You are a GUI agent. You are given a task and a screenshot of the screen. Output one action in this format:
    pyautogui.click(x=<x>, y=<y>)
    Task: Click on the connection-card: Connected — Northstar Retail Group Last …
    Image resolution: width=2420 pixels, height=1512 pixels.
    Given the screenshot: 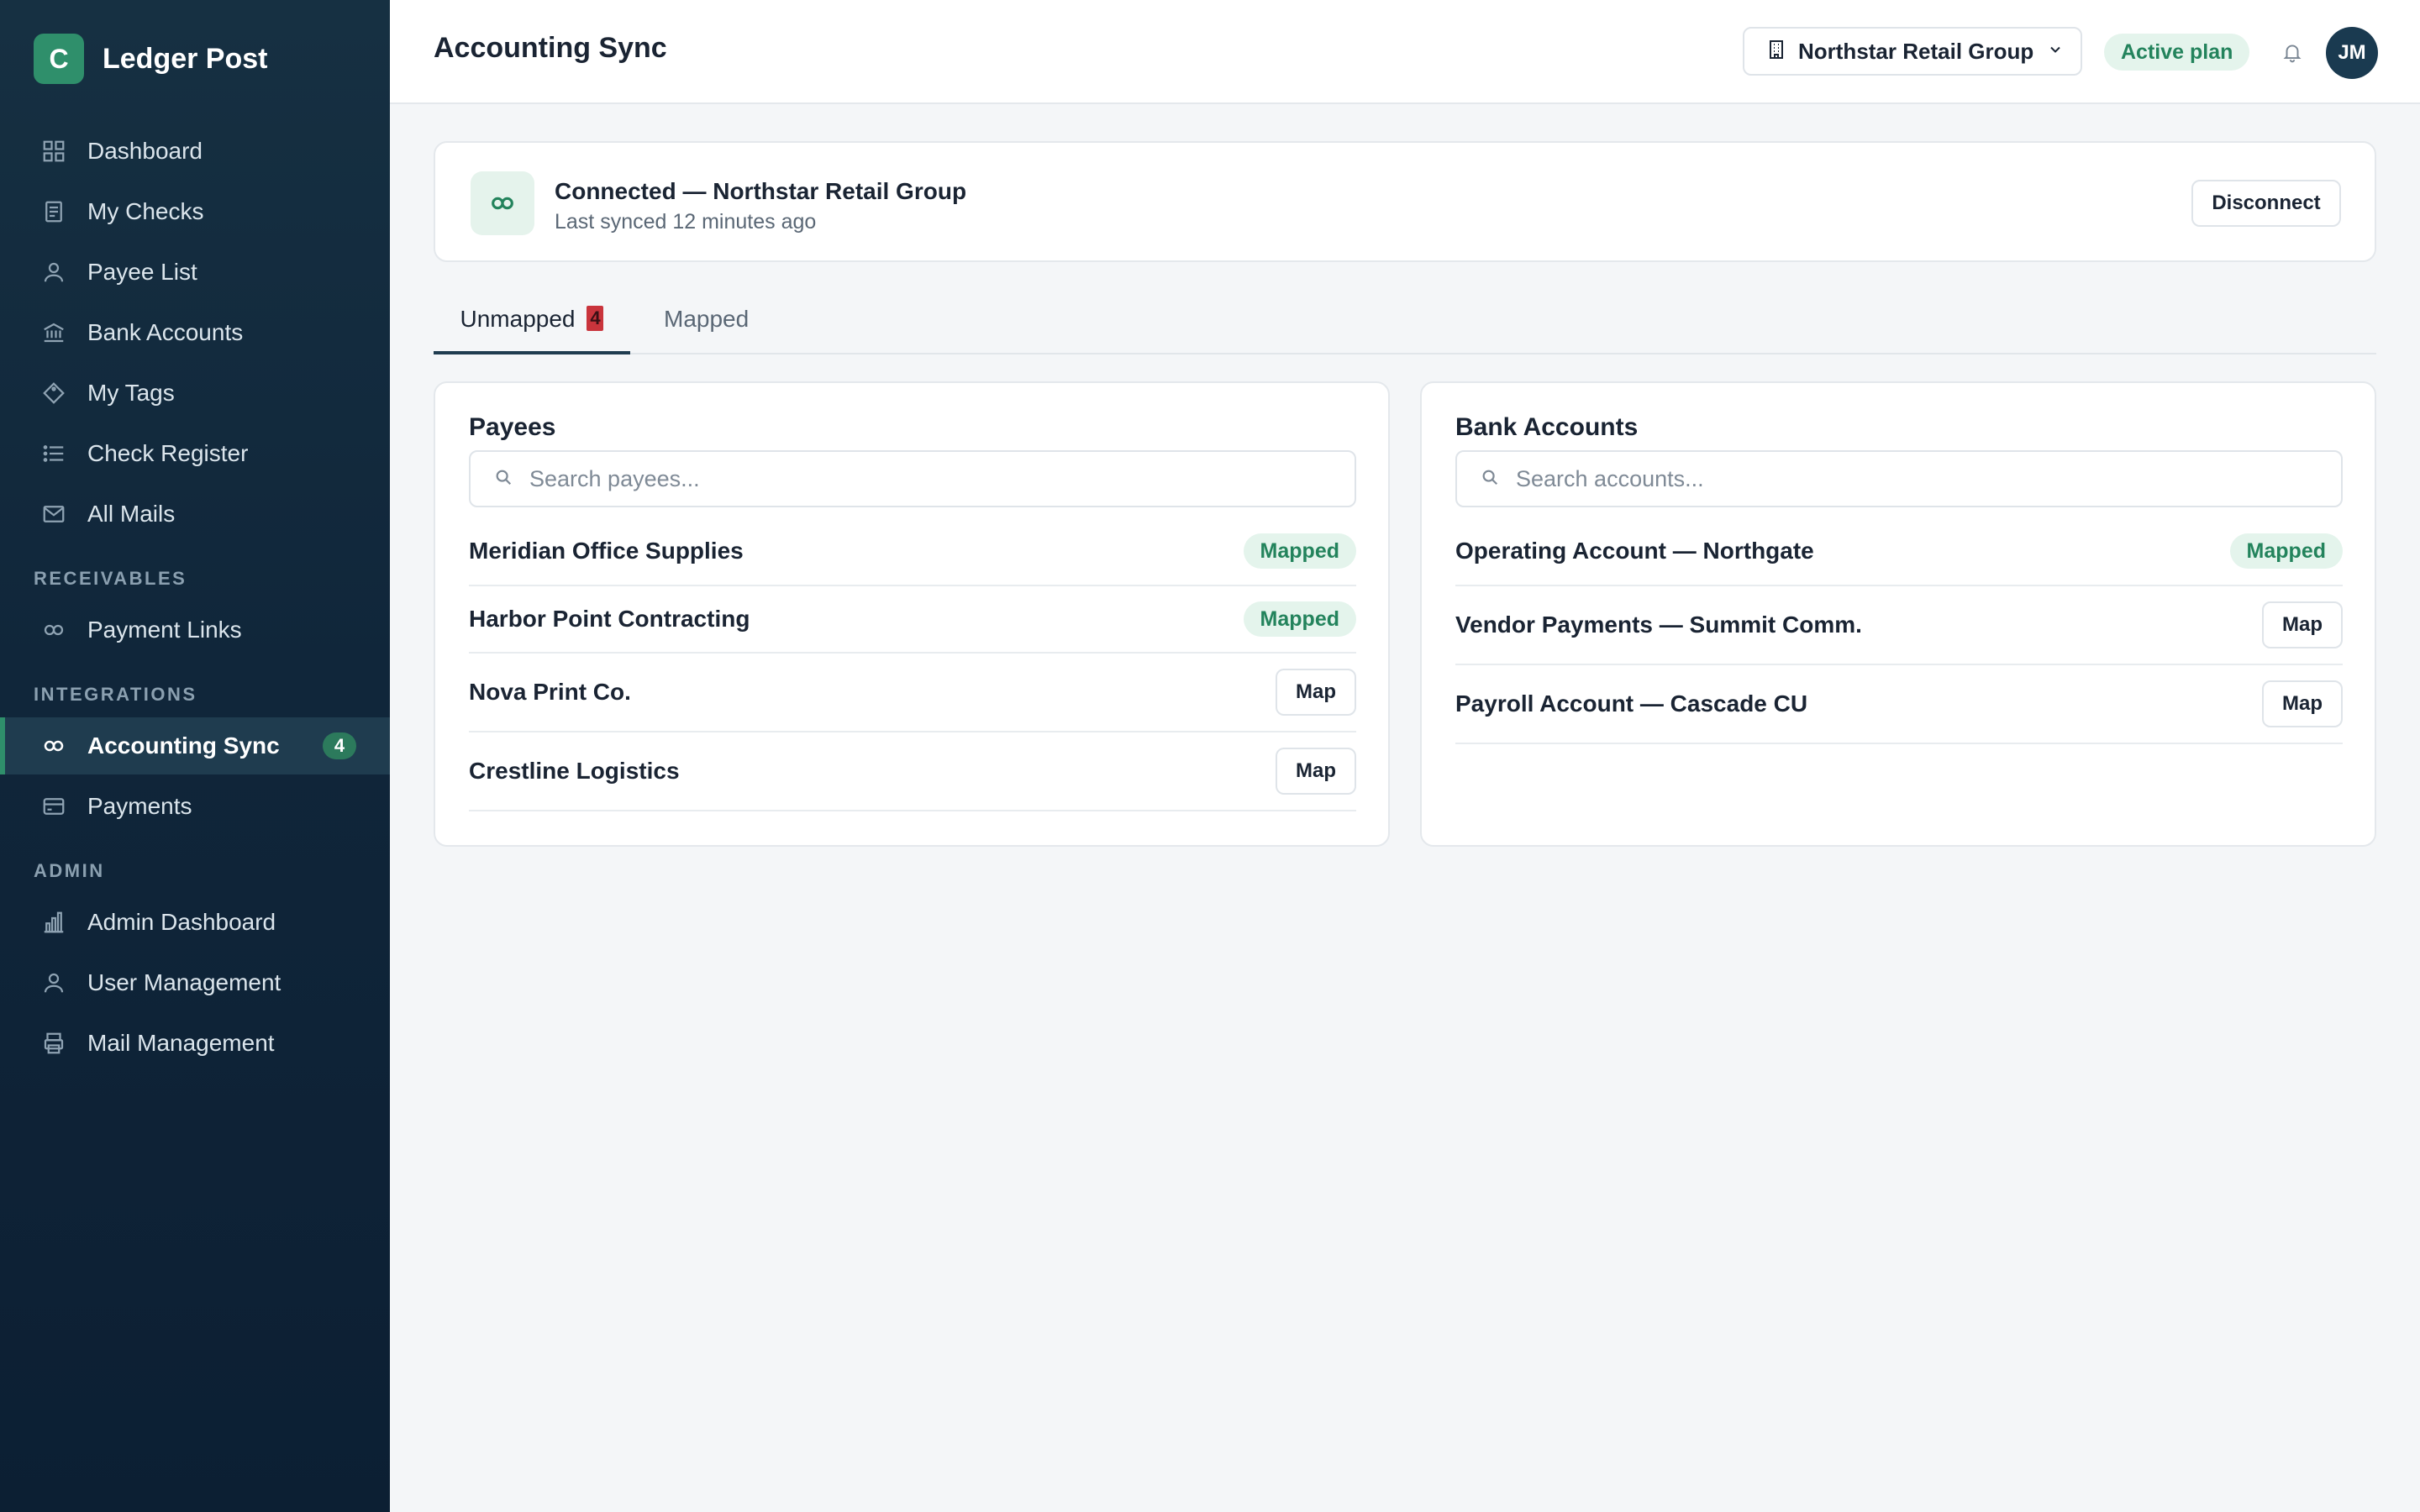 What is the action you would take?
    pyautogui.click(x=1405, y=201)
    